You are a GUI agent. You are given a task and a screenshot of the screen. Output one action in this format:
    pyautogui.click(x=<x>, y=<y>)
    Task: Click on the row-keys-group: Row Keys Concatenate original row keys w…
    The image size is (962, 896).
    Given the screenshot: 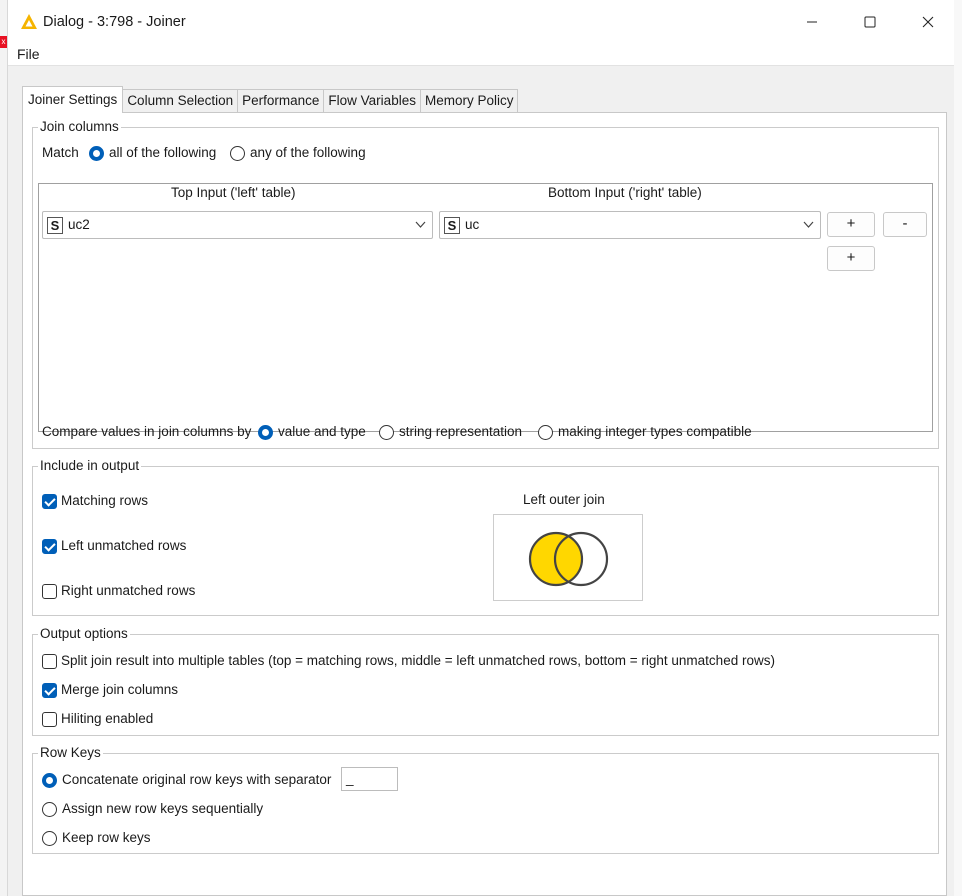 What is the action you would take?
    pyautogui.click(x=485, y=799)
    